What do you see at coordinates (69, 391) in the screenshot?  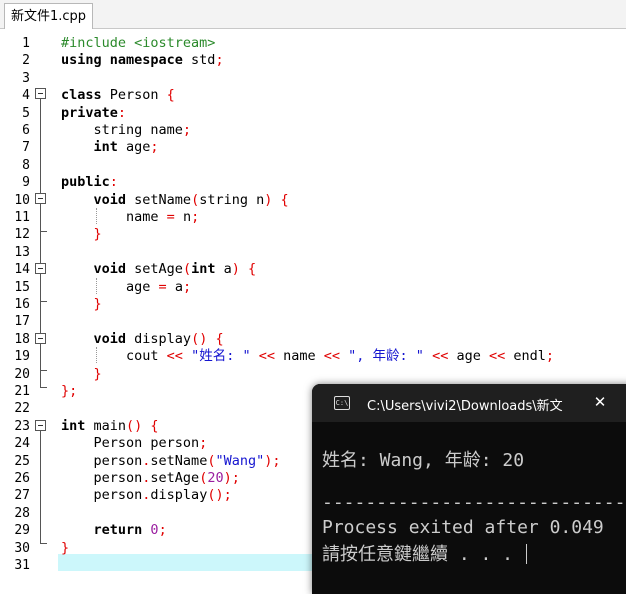 I see `code-token: };` at bounding box center [69, 391].